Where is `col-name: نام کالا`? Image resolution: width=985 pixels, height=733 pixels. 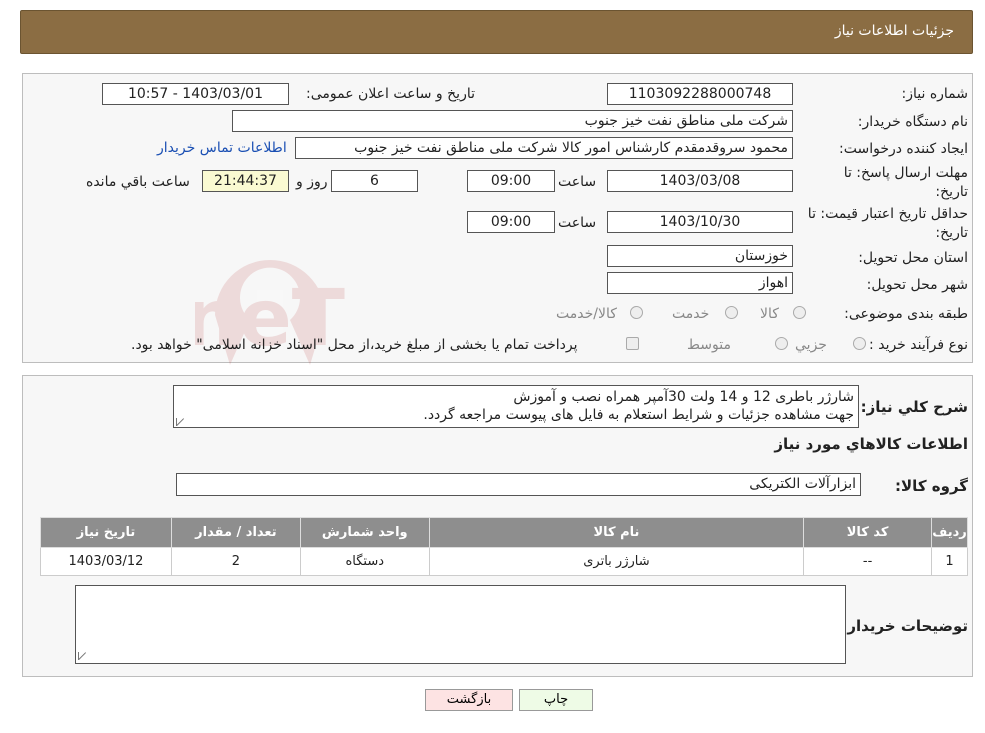
col-name: نام کالا is located at coordinates (616, 532).